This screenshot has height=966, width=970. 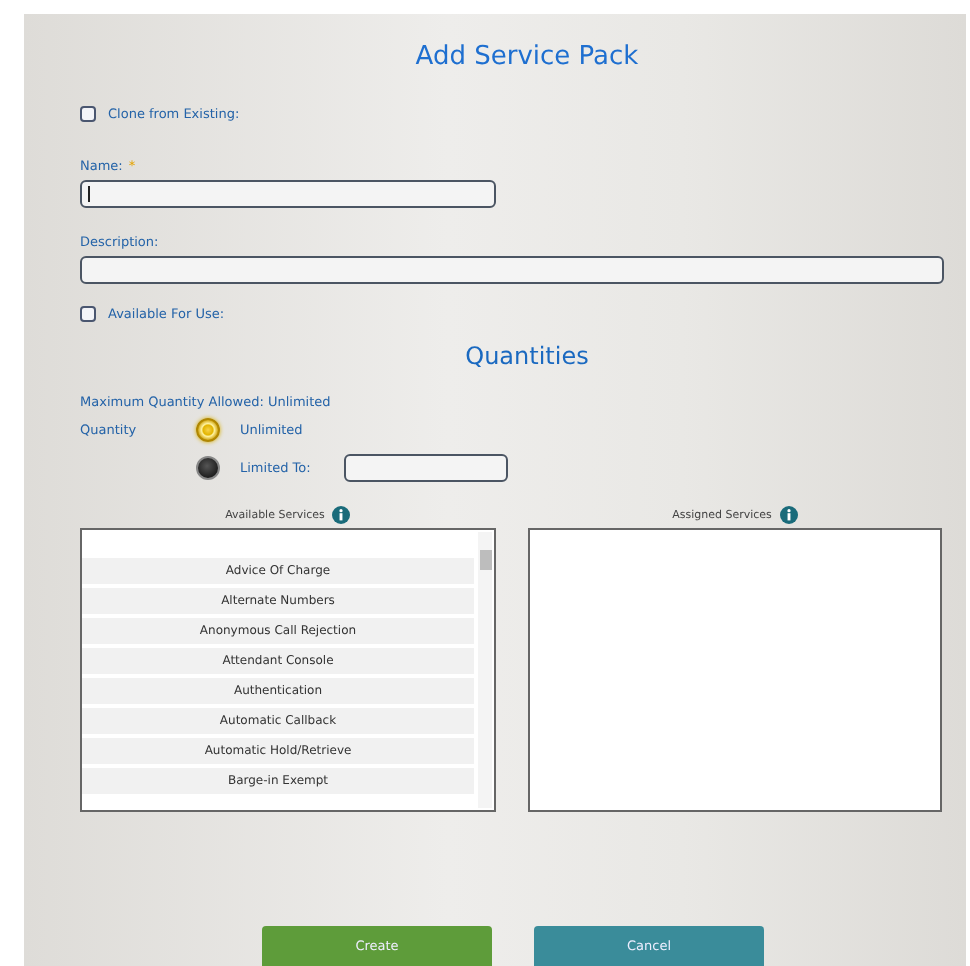 What do you see at coordinates (527, 57) in the screenshot?
I see `dialog-title: Add Service Pack` at bounding box center [527, 57].